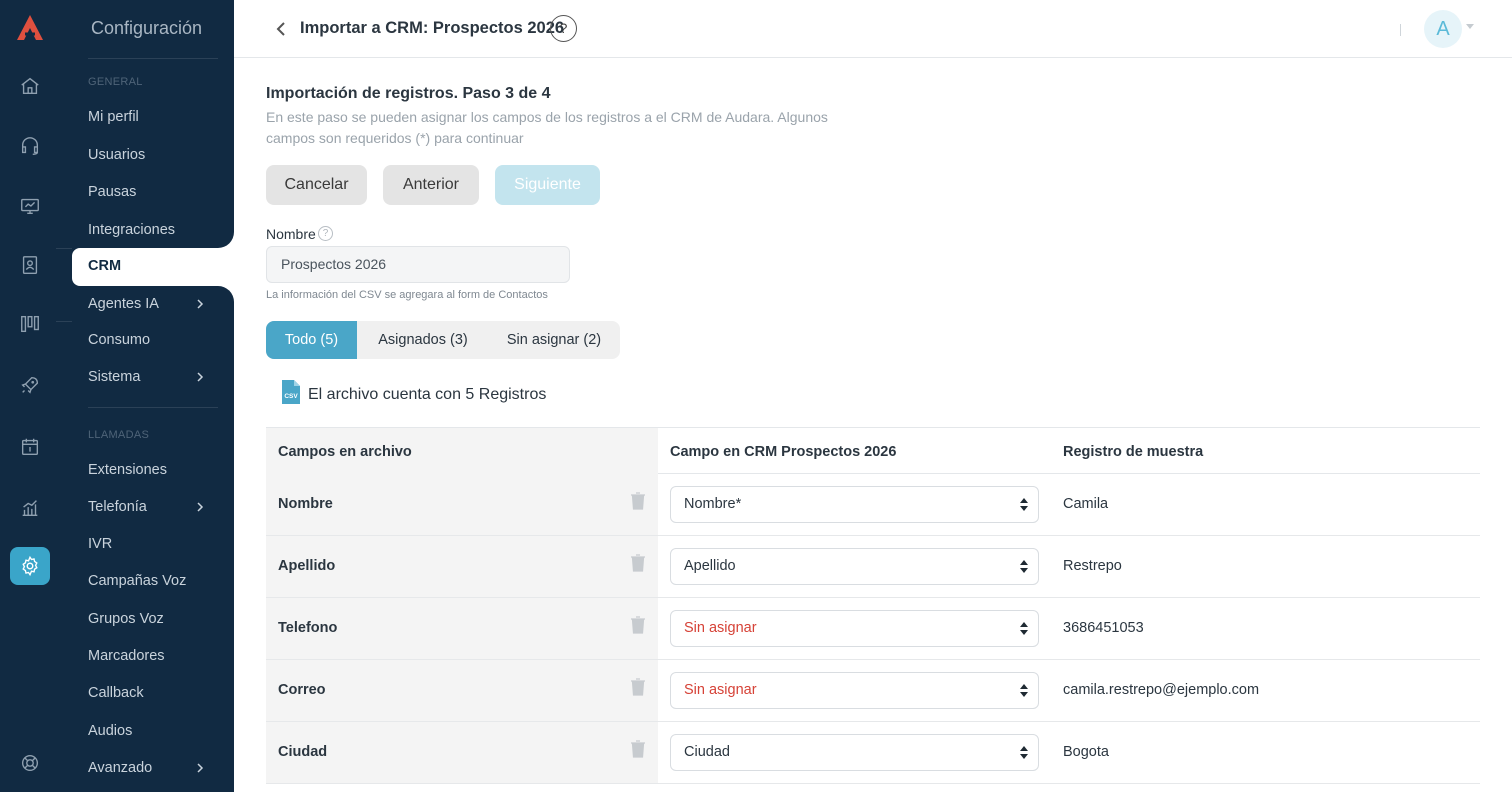  I want to click on select-value: Nombre*, so click(713, 504).